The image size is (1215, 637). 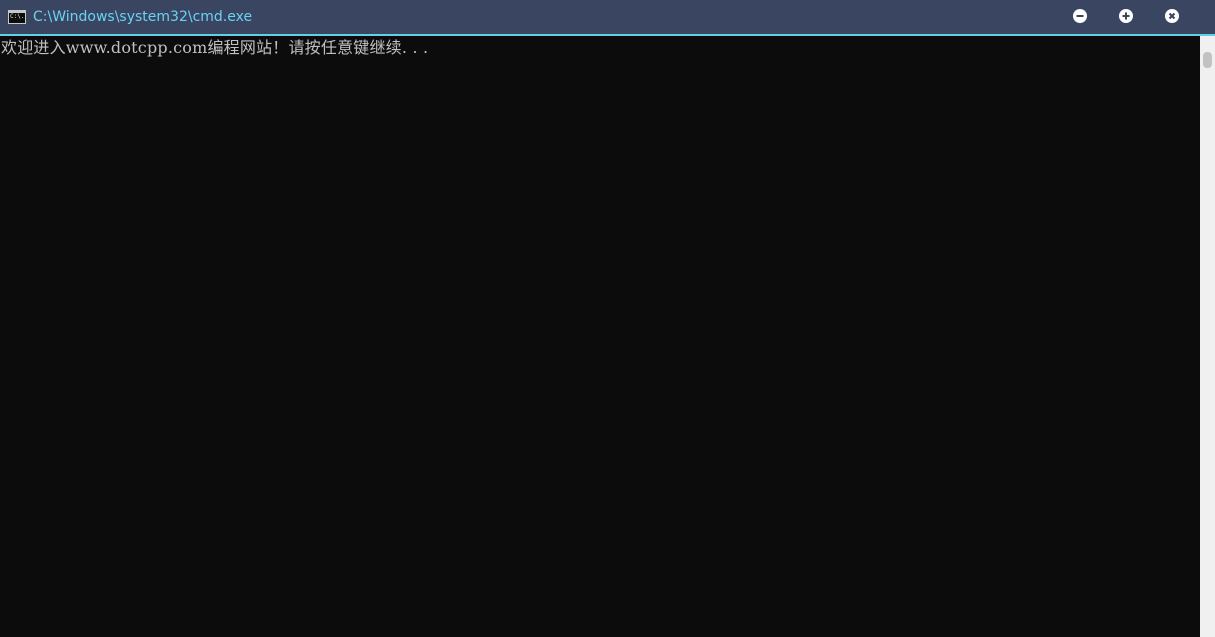 What do you see at coordinates (1207, 336) in the screenshot?
I see `vertical-scrollbar` at bounding box center [1207, 336].